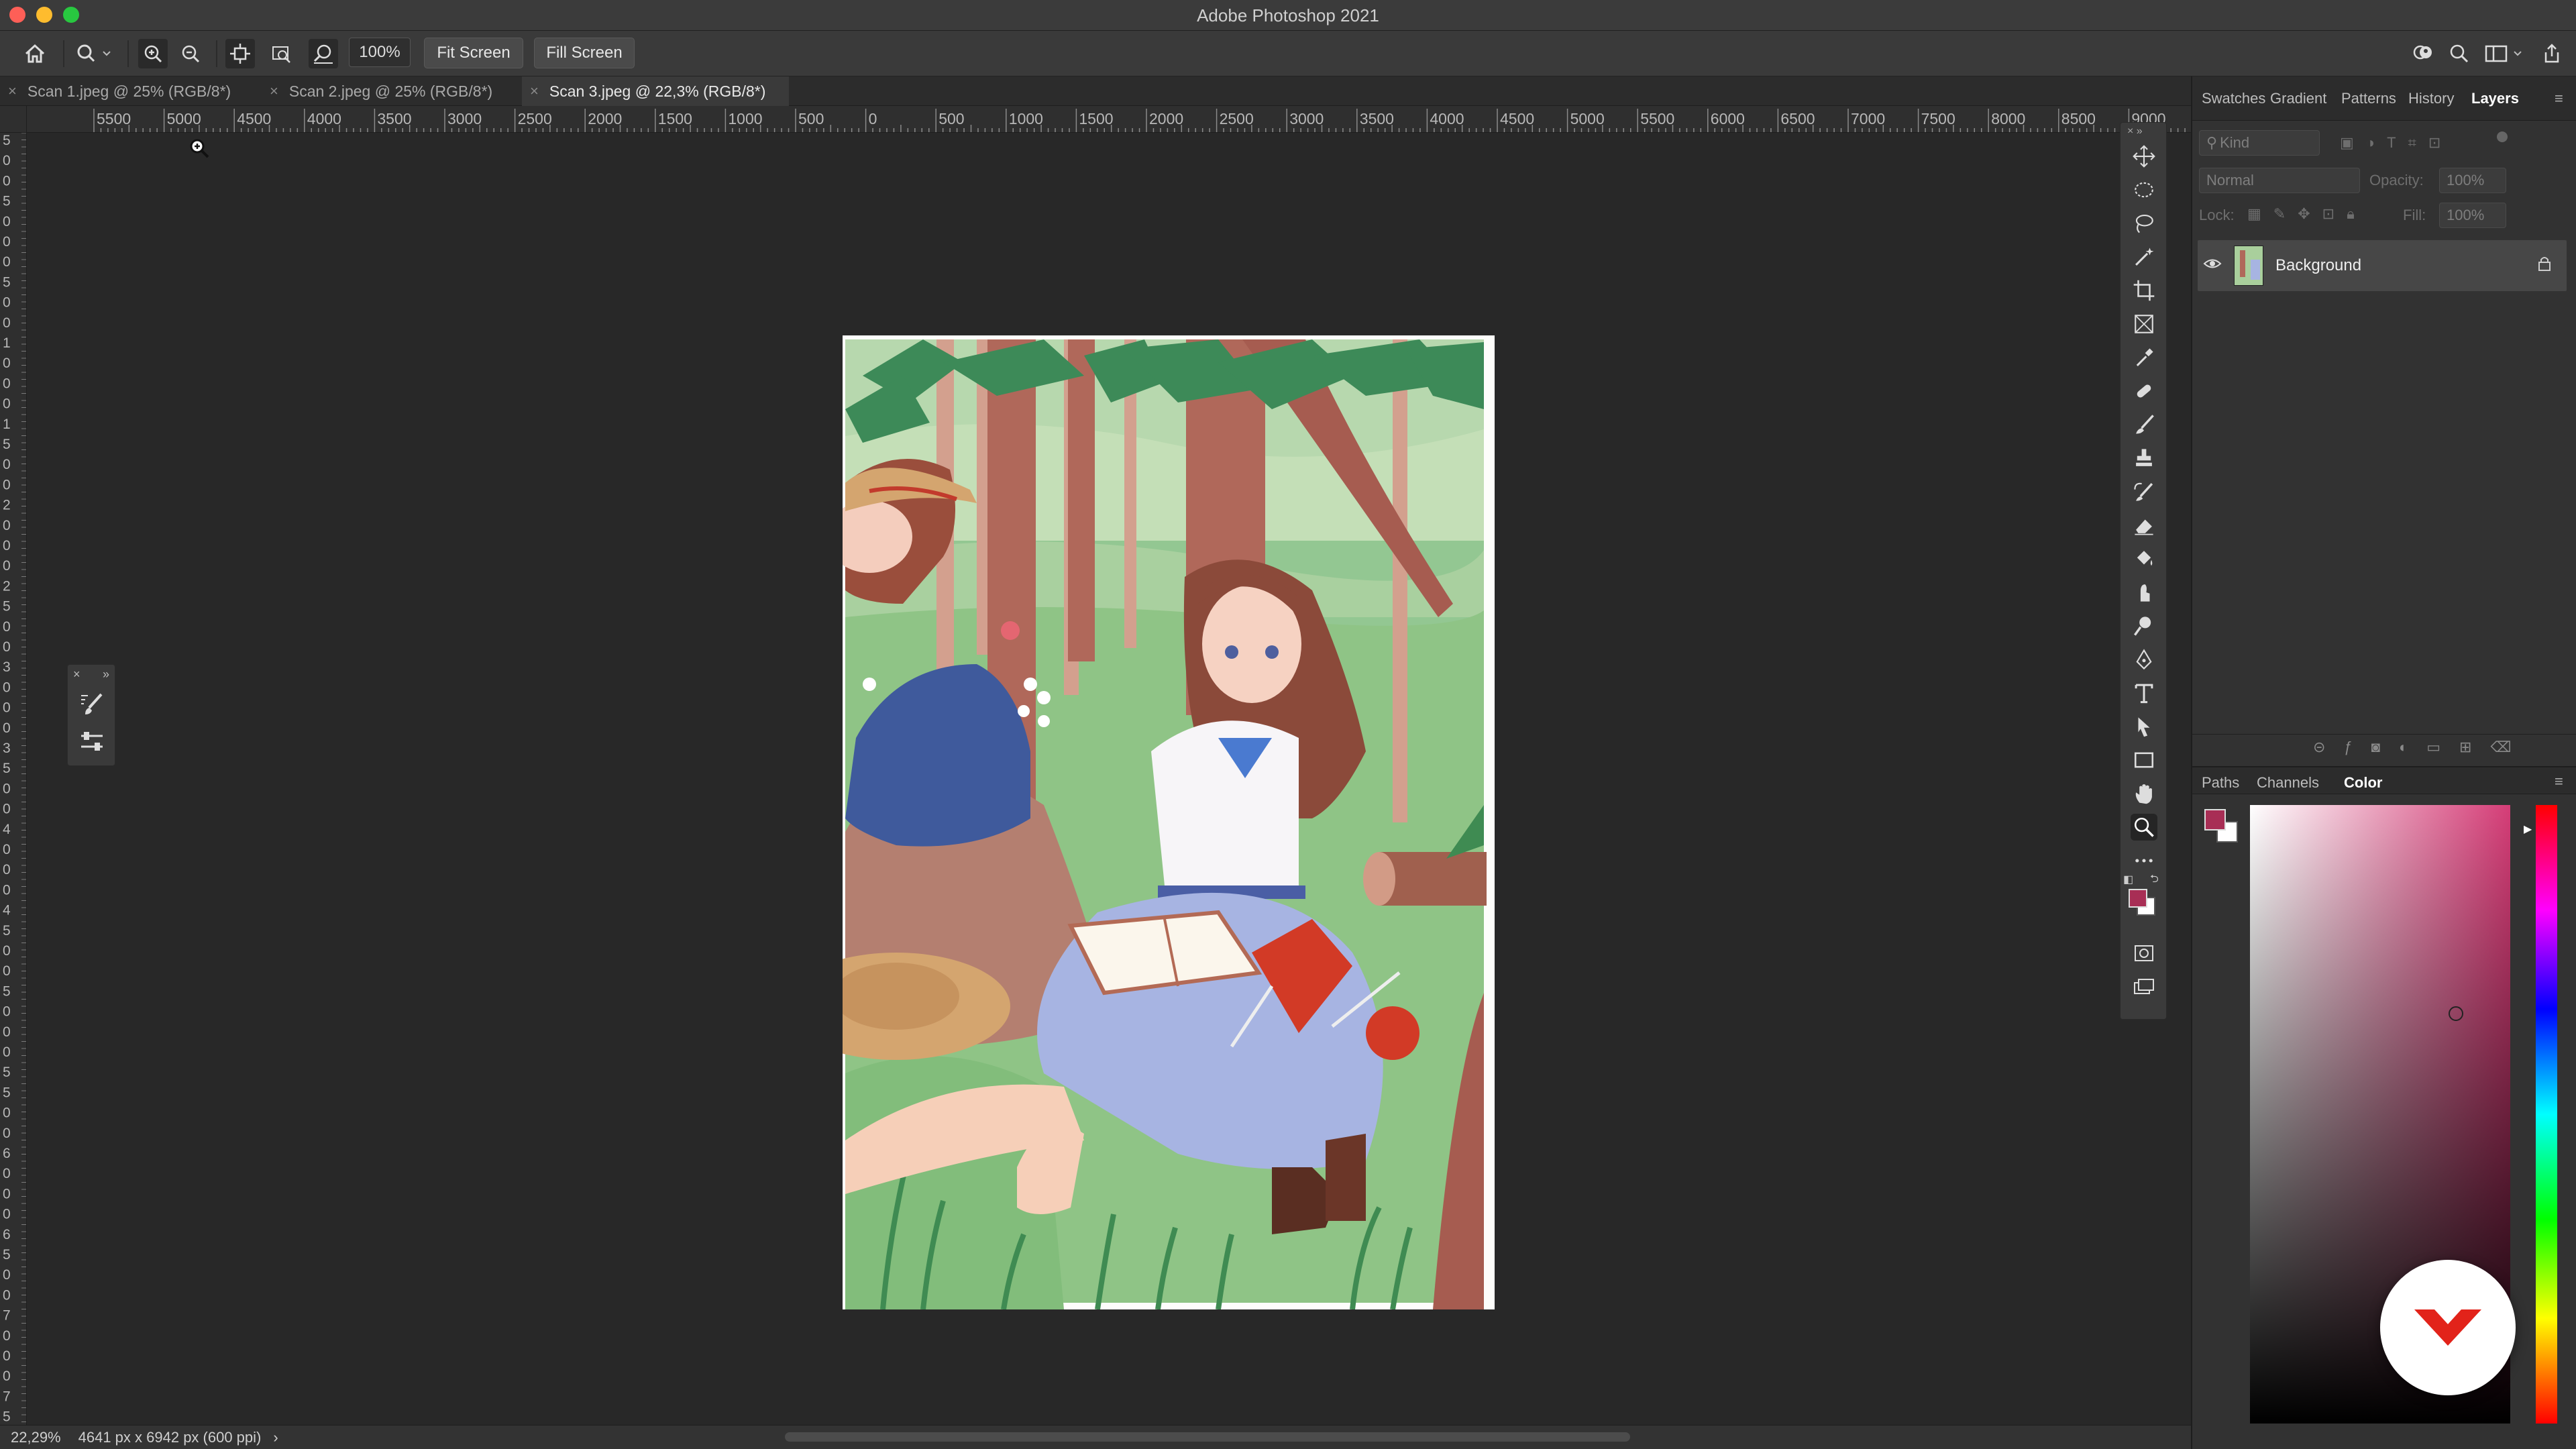  Describe the element at coordinates (2459, 53) in the screenshot. I see `search-button` at that location.